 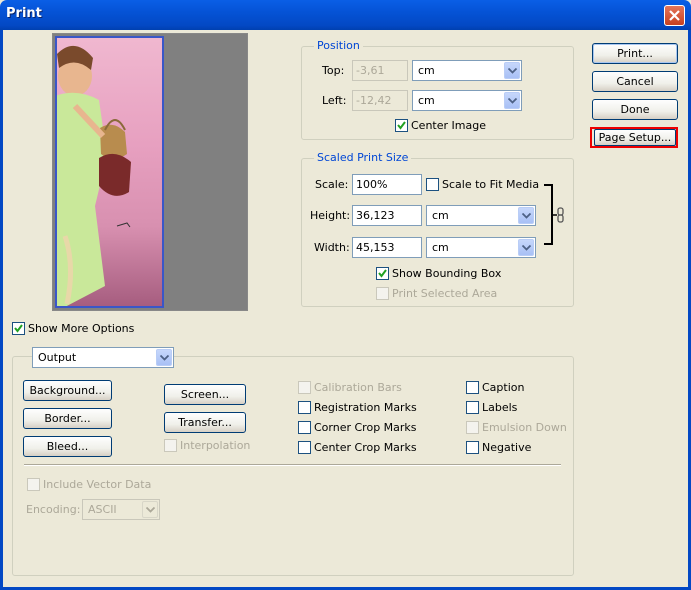 I want to click on center-crop-marks-label: Center Crop Marks, so click(x=365, y=447).